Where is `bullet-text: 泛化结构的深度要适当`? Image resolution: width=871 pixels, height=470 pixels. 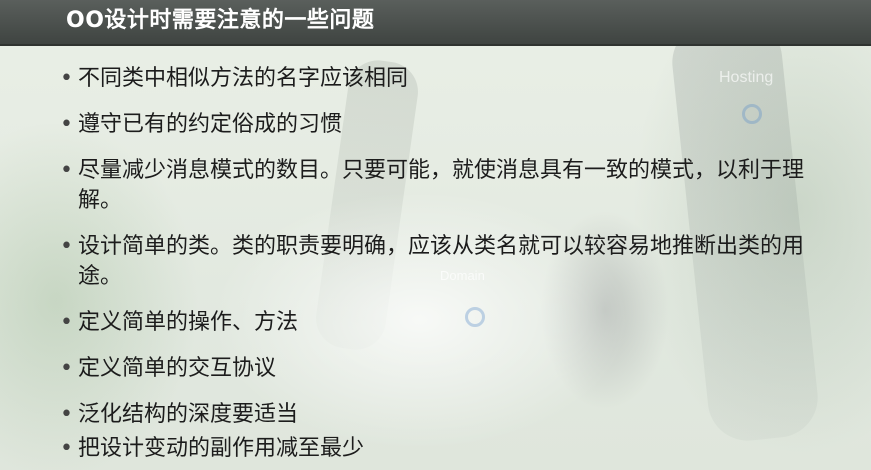 bullet-text: 泛化结构的深度要适当 is located at coordinates (188, 414).